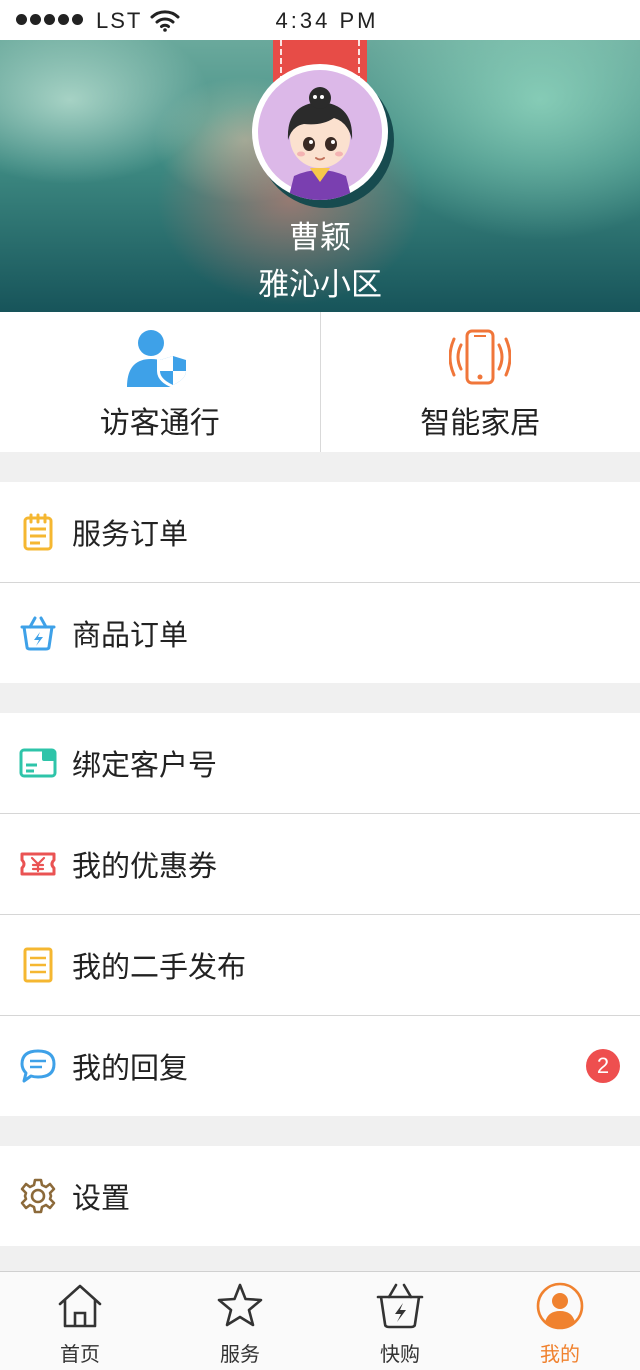  Describe the element at coordinates (145, 765) in the screenshot. I see `bind-customer-number-label: 绑定客户号` at that location.